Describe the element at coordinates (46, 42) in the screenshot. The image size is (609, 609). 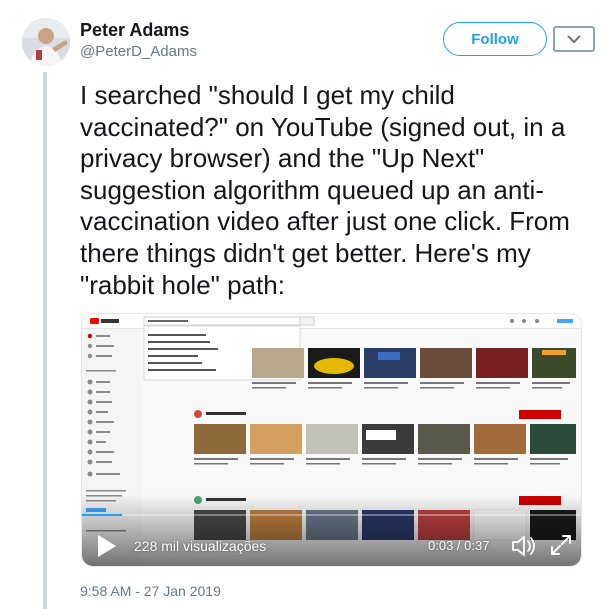
I see `author-avatar` at that location.